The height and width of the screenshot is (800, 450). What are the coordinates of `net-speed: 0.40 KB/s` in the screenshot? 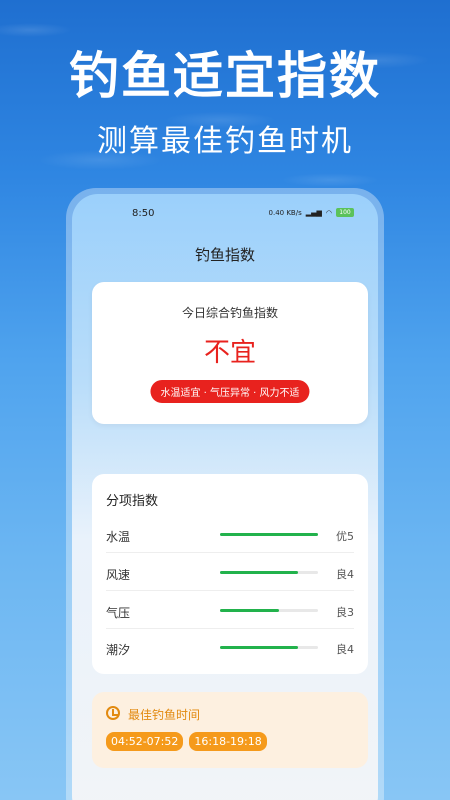 It's located at (285, 212).